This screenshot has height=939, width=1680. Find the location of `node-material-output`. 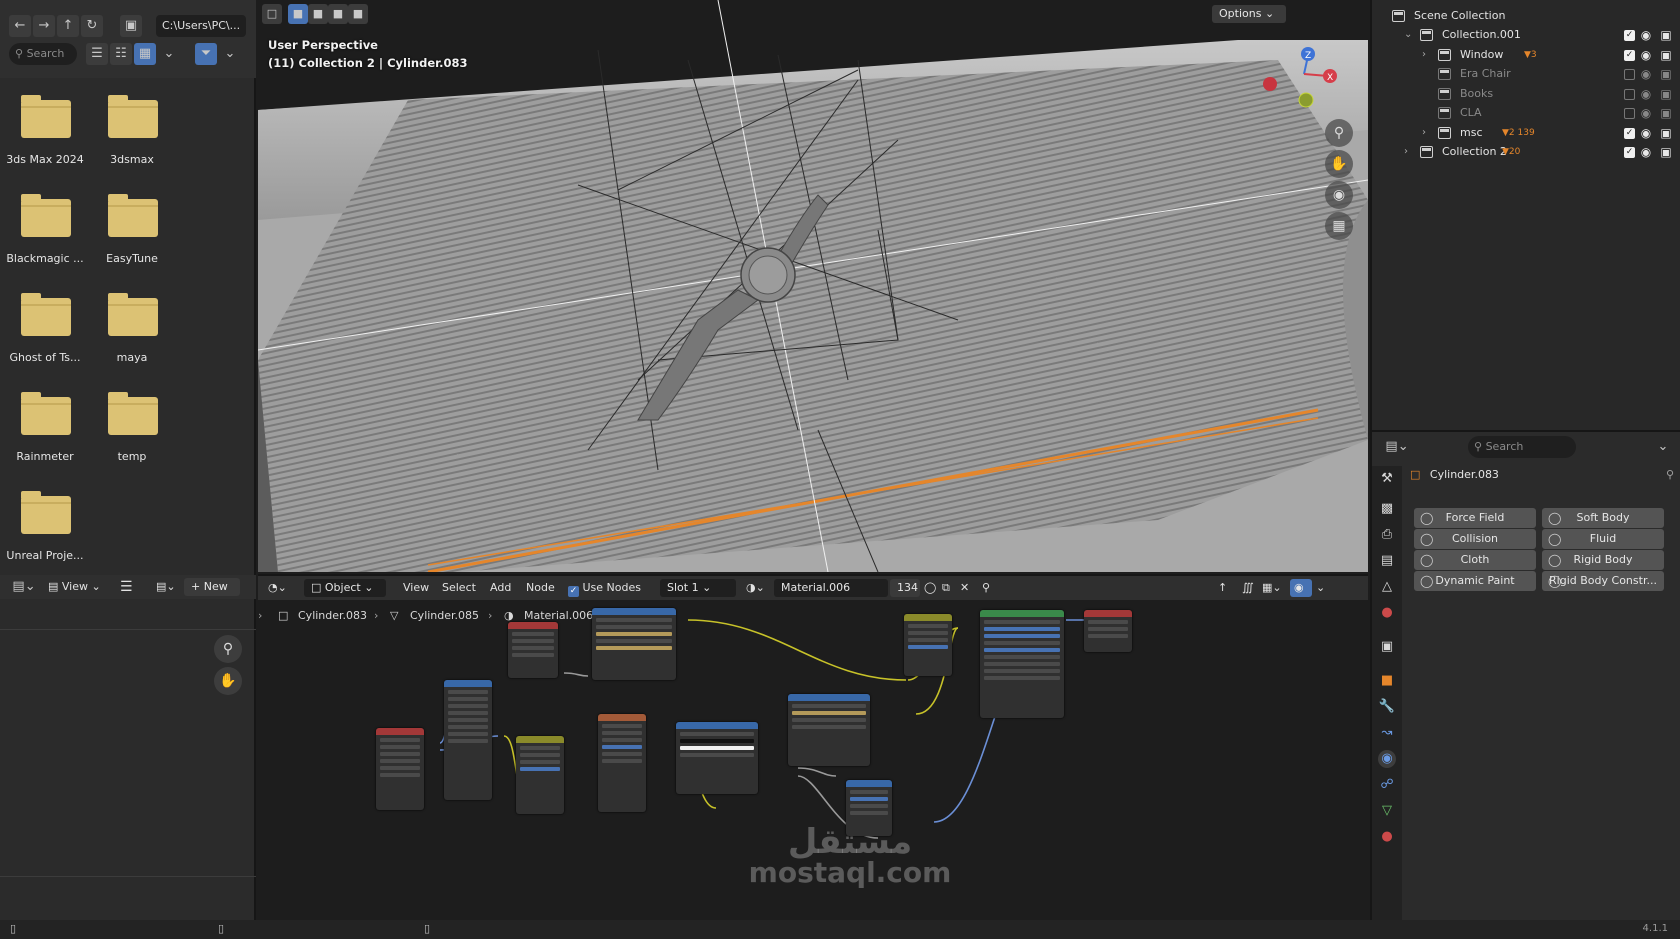

node-material-output is located at coordinates (1108, 631).